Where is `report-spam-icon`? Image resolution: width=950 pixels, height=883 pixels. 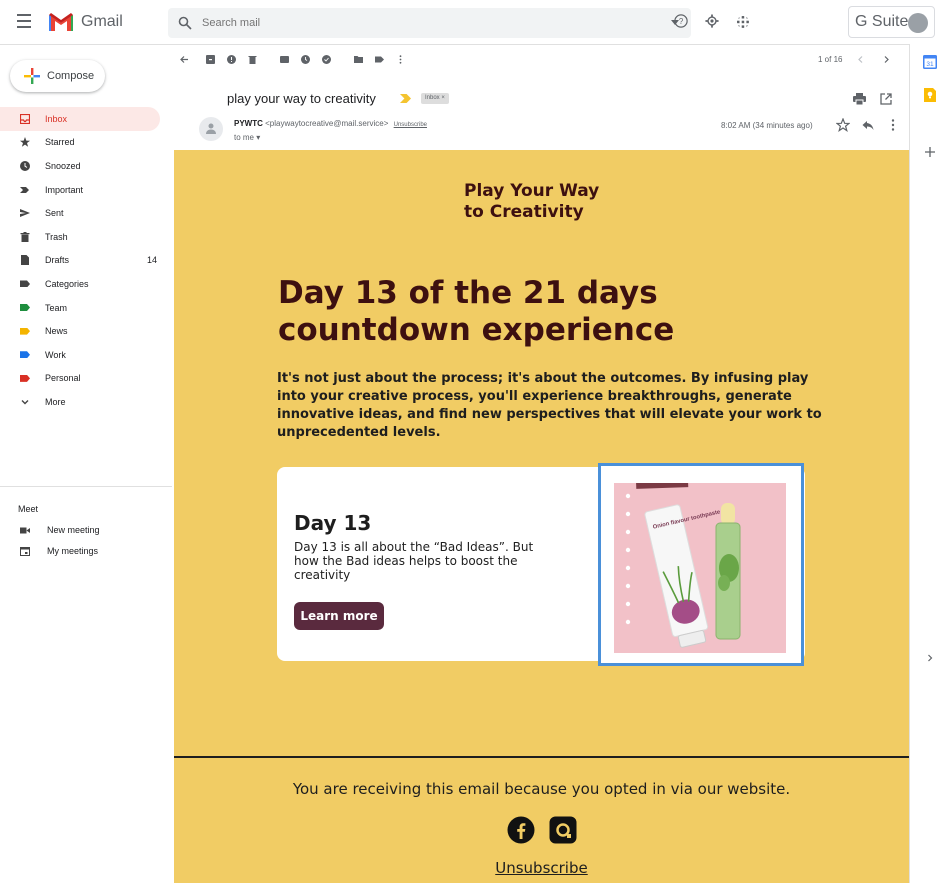 report-spam-icon is located at coordinates (231, 59).